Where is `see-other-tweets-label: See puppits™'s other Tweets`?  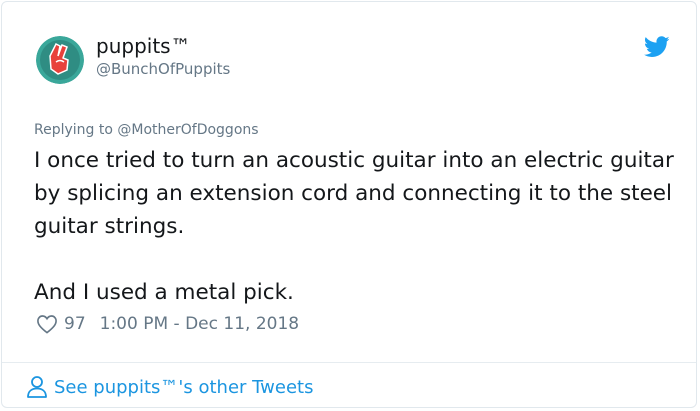 see-other-tweets-label: See puppits™'s other Tweets is located at coordinates (183, 387).